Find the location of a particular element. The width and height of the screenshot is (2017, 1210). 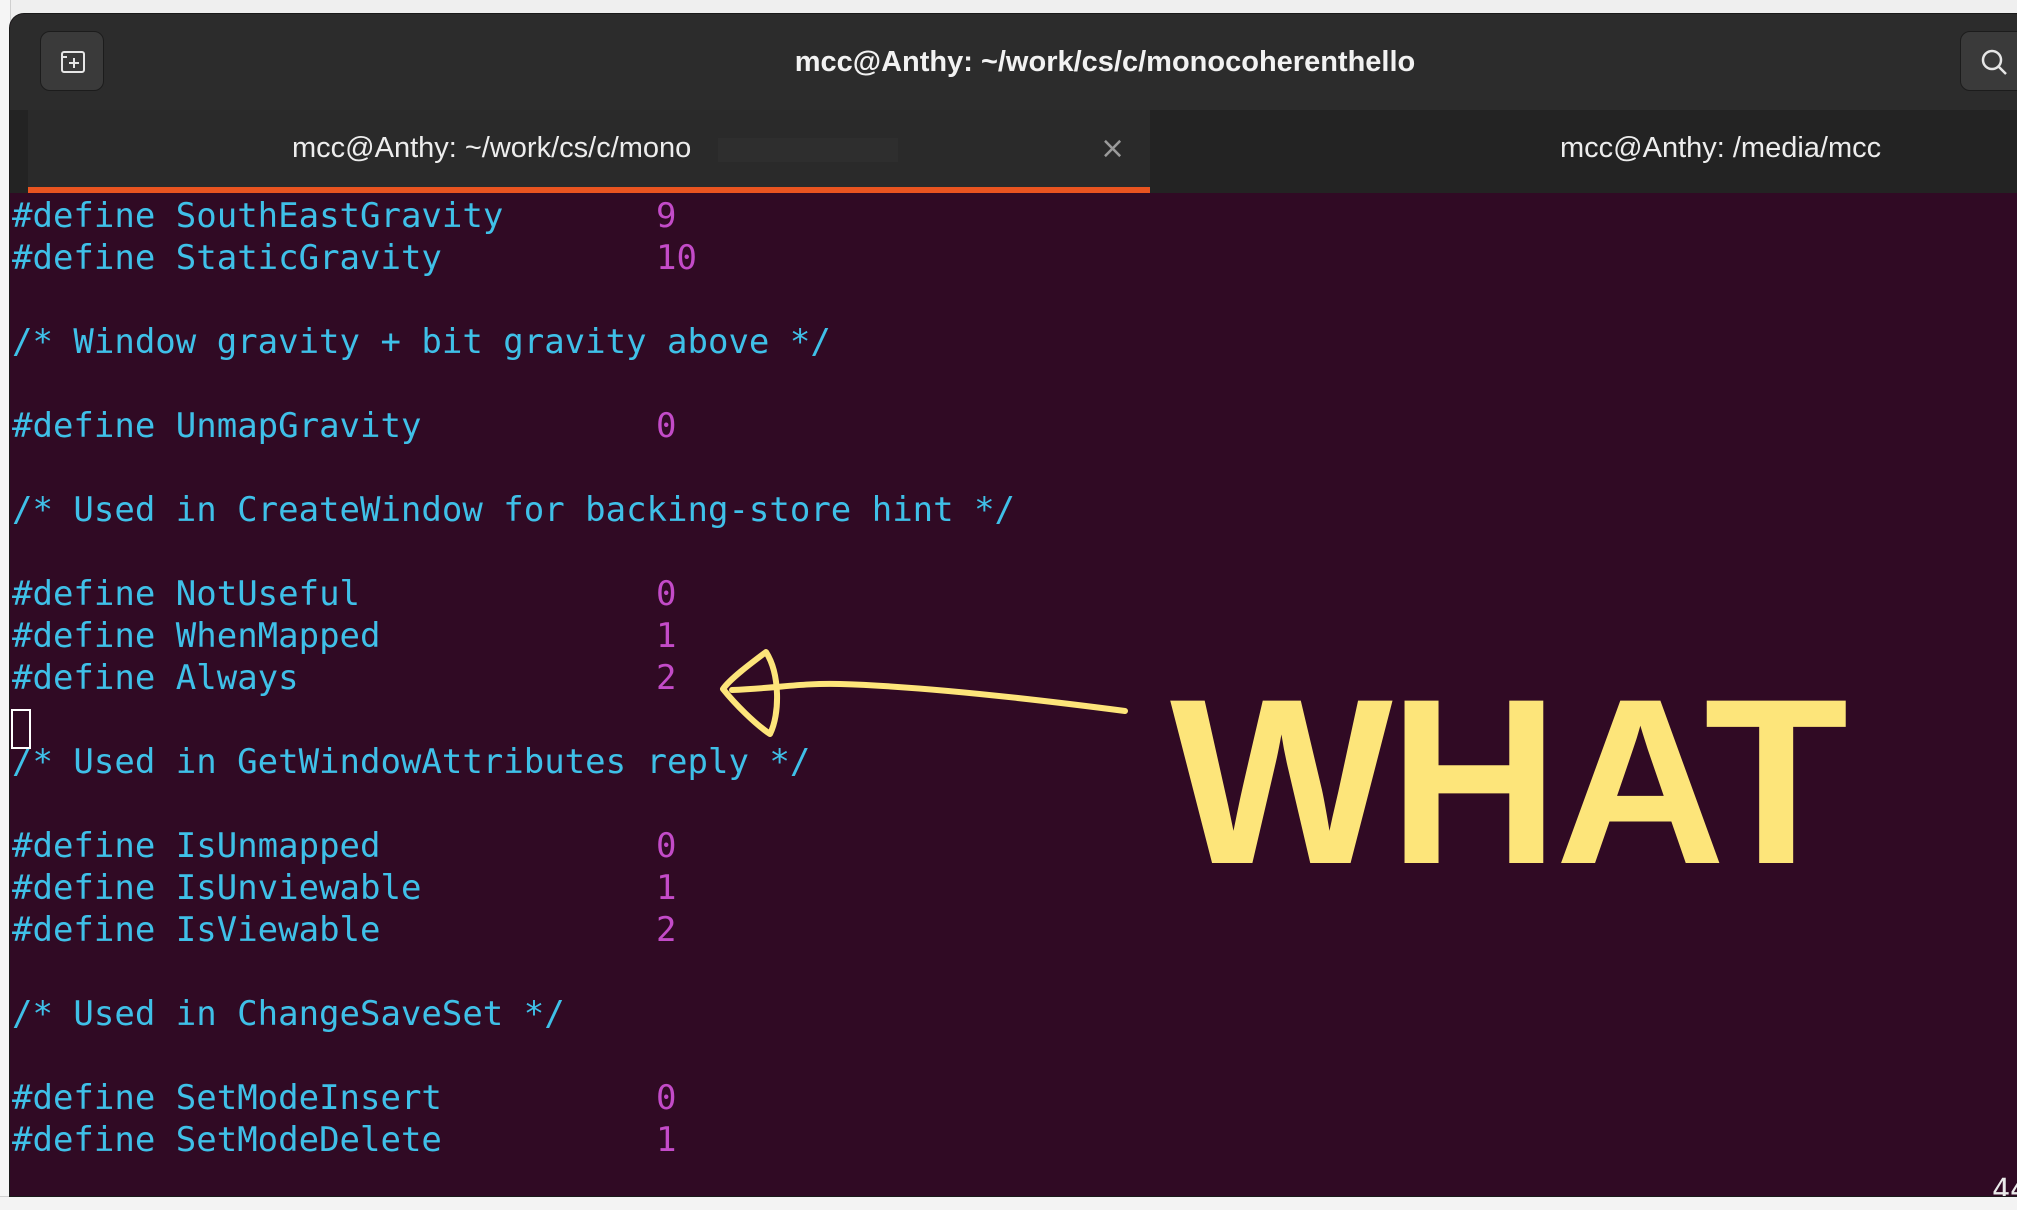

background-window-bottom is located at coordinates (1008, 1203).